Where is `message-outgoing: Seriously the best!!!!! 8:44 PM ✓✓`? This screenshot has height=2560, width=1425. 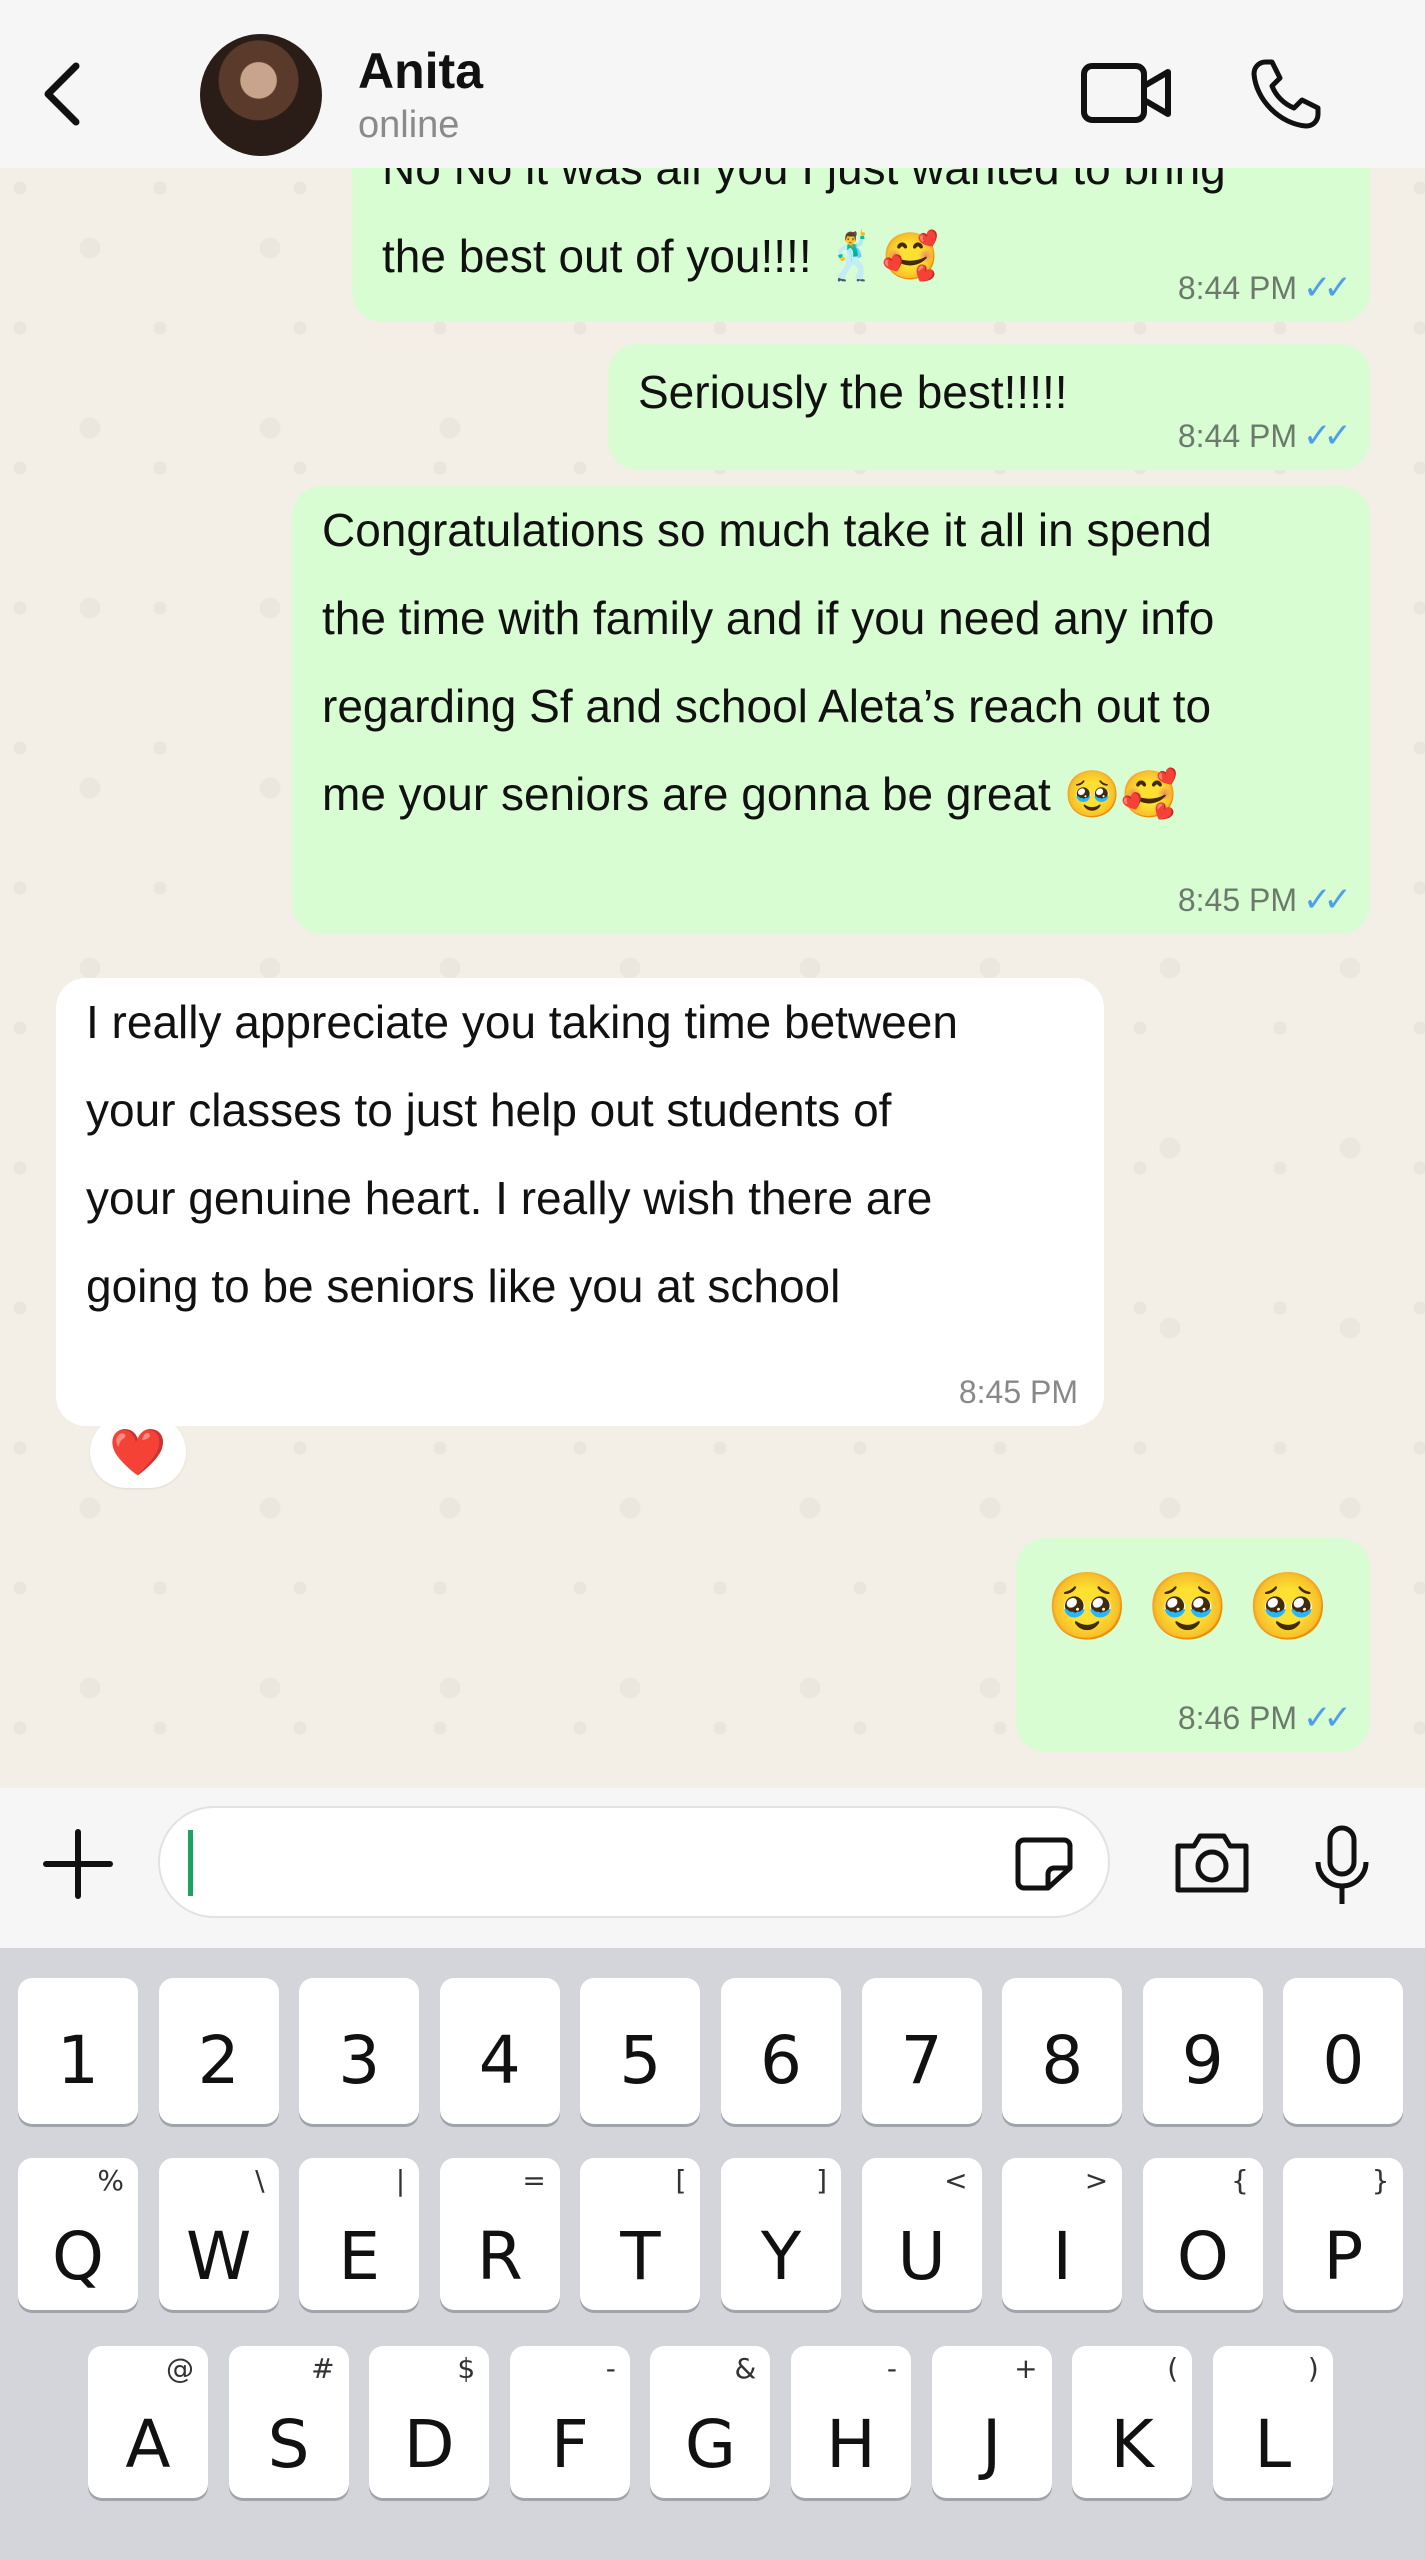
message-outgoing: Seriously the best!!!!! 8:44 PM ✓✓ is located at coordinates (989, 407).